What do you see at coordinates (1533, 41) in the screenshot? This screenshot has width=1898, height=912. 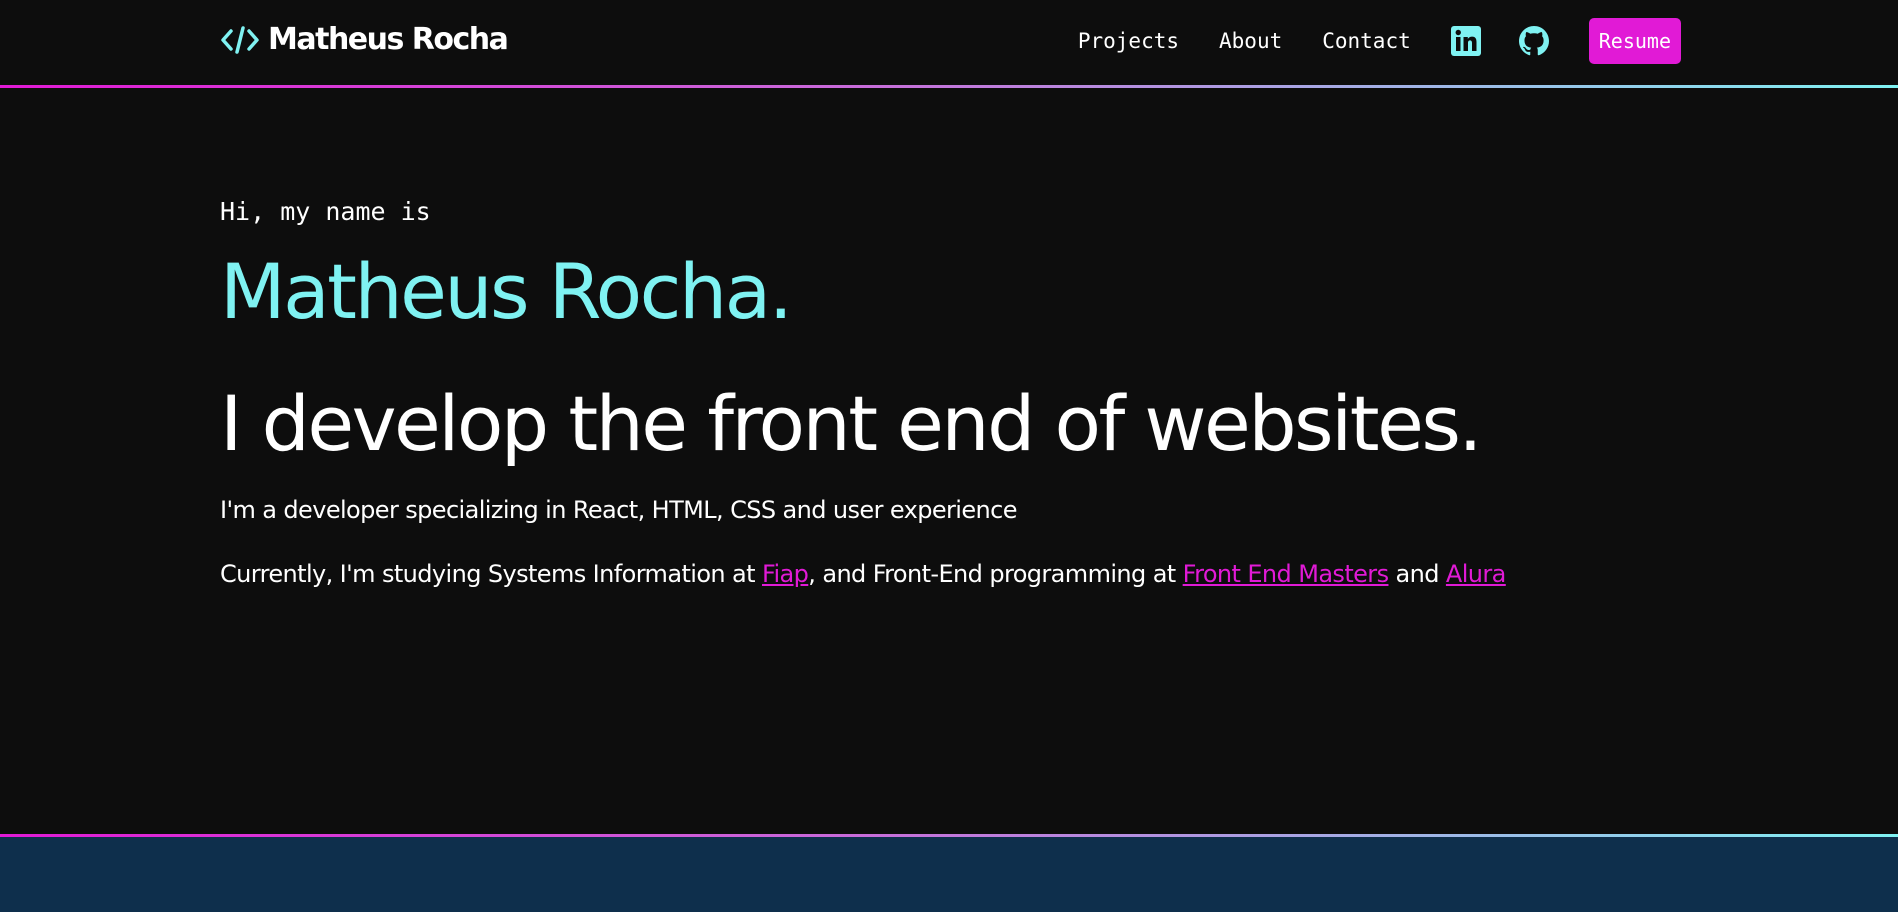 I see `github-icon` at bounding box center [1533, 41].